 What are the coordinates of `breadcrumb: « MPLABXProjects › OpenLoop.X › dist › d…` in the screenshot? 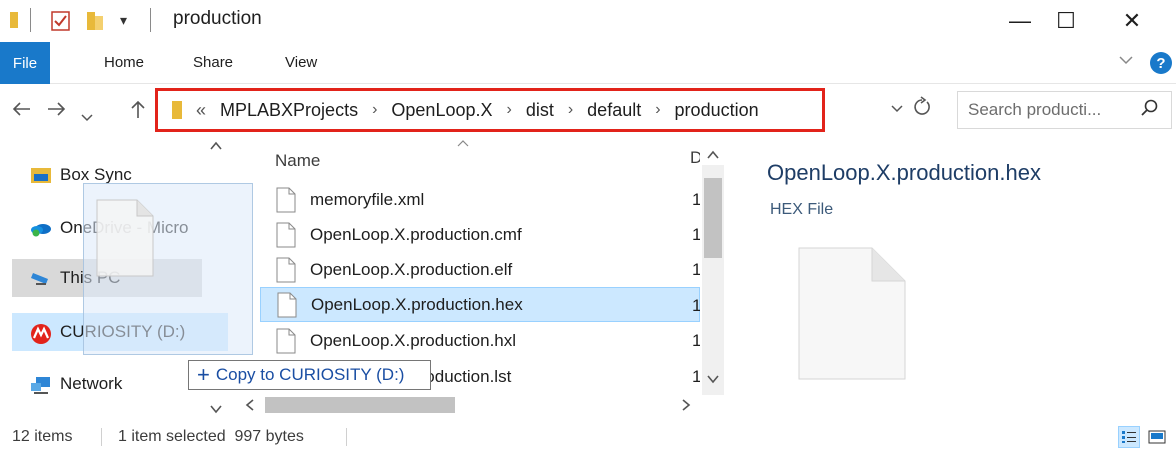 It's located at (464, 110).